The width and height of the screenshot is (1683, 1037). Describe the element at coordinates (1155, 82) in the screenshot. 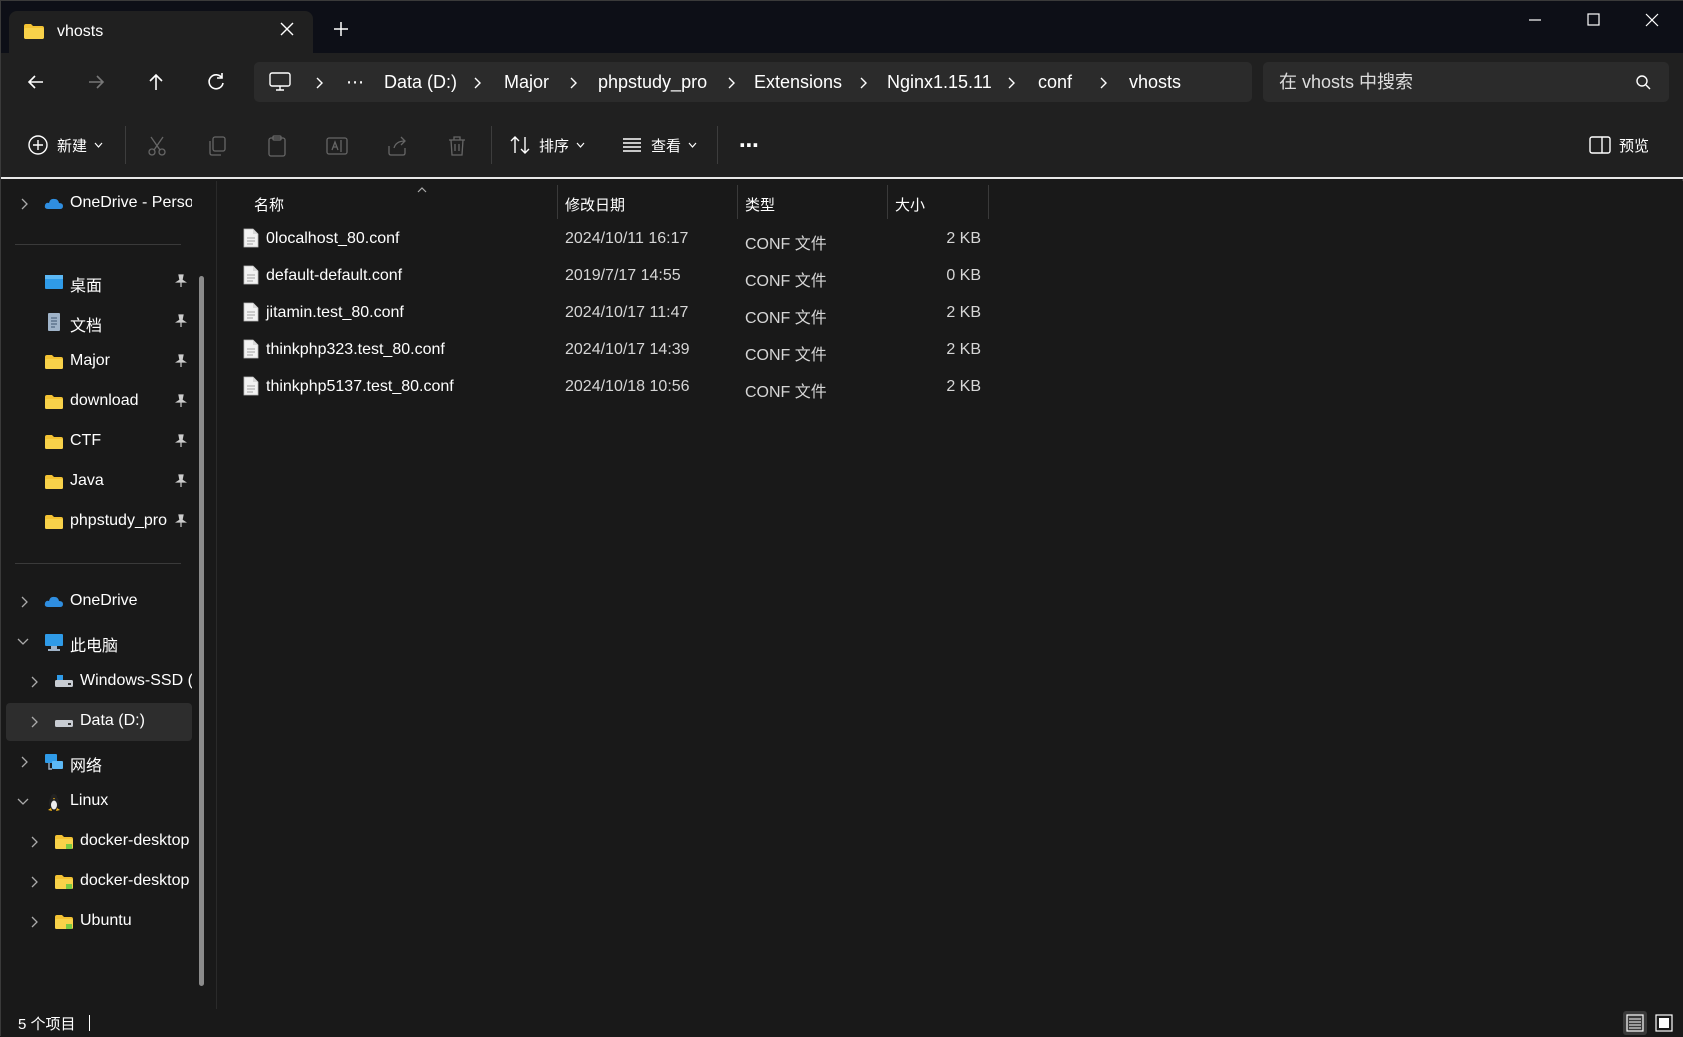

I see `breadcrumb-current: vhosts` at that location.